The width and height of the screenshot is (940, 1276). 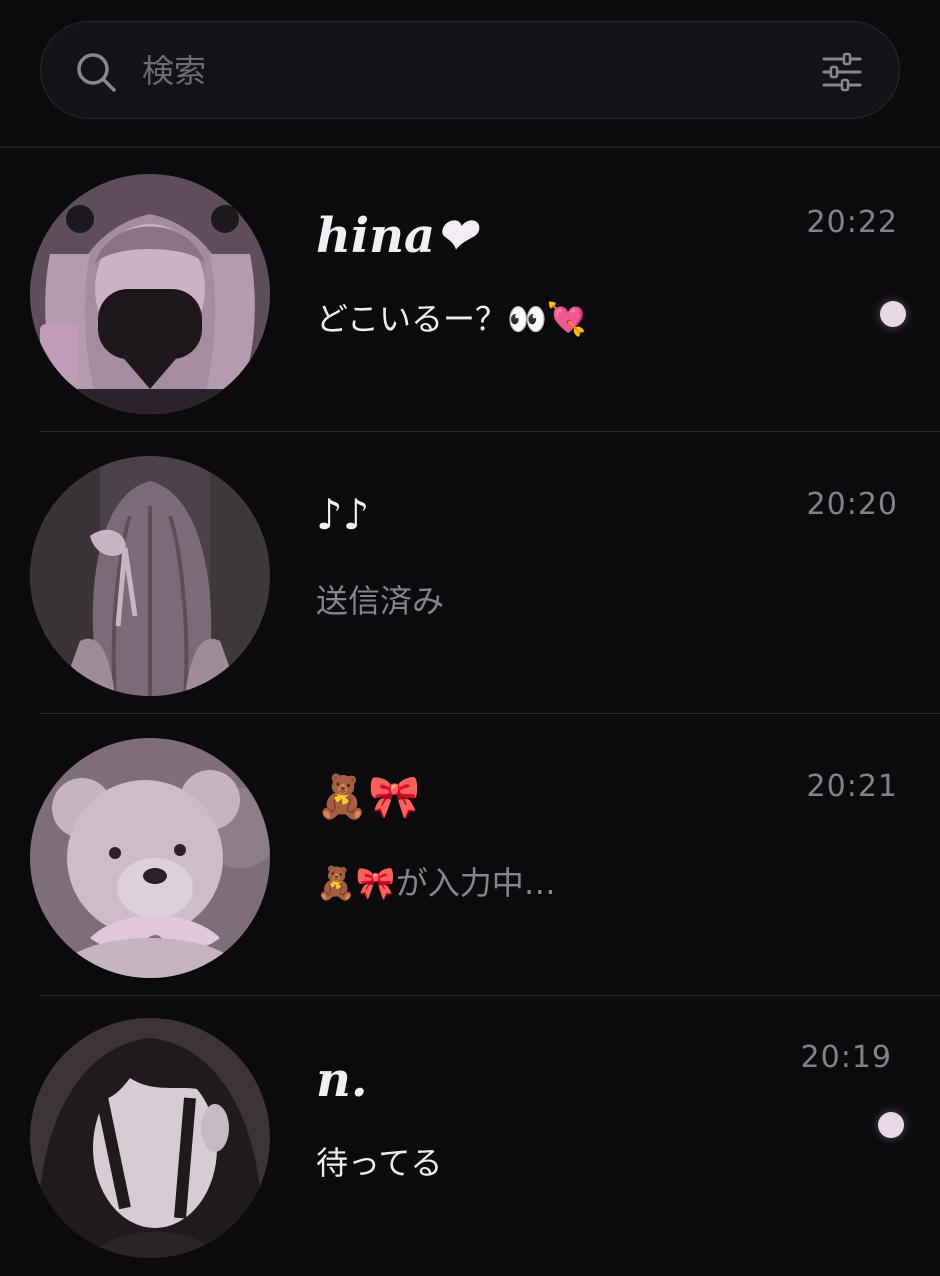 I want to click on teddy-bear-avatar, so click(x=150, y=858).